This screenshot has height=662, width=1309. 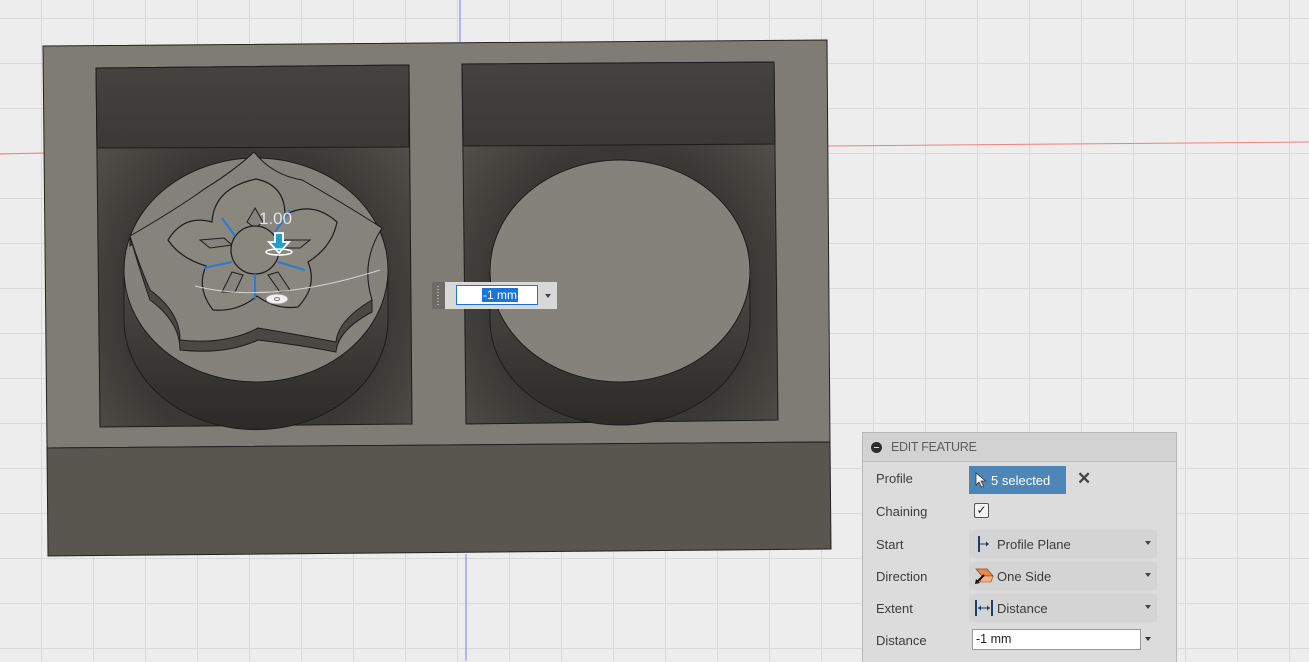 What do you see at coordinates (277, 299) in the screenshot?
I see `manipulator-origin-handle` at bounding box center [277, 299].